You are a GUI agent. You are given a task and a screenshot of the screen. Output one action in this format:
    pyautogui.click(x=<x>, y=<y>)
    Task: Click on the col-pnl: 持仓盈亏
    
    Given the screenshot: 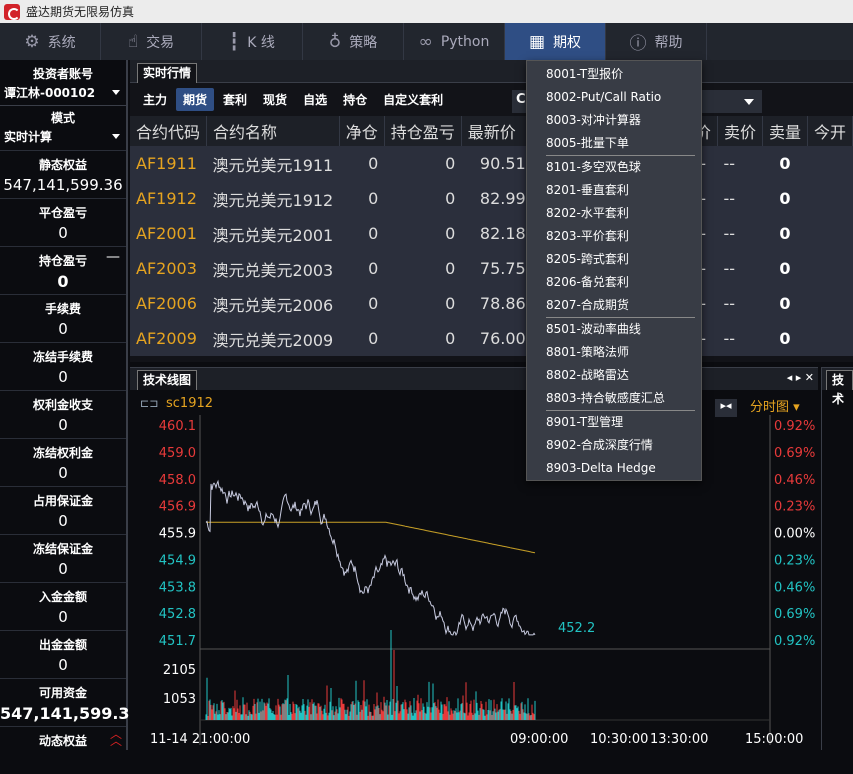 What is the action you would take?
    pyautogui.click(x=423, y=131)
    